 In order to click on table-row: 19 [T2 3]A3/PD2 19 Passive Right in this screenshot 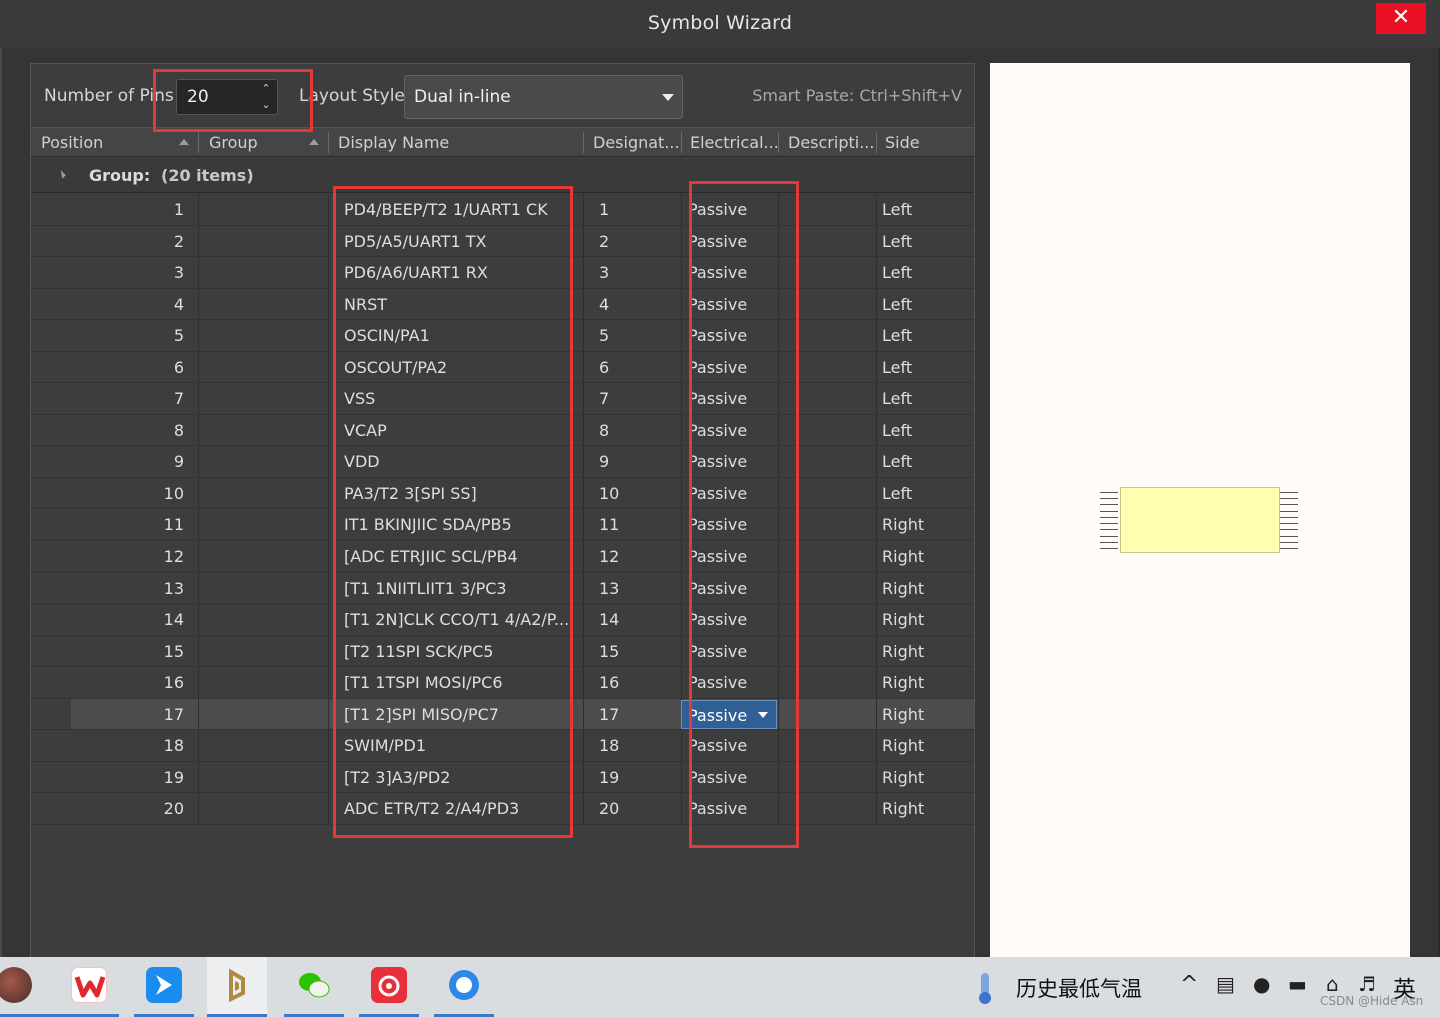, I will do `click(502, 777)`.